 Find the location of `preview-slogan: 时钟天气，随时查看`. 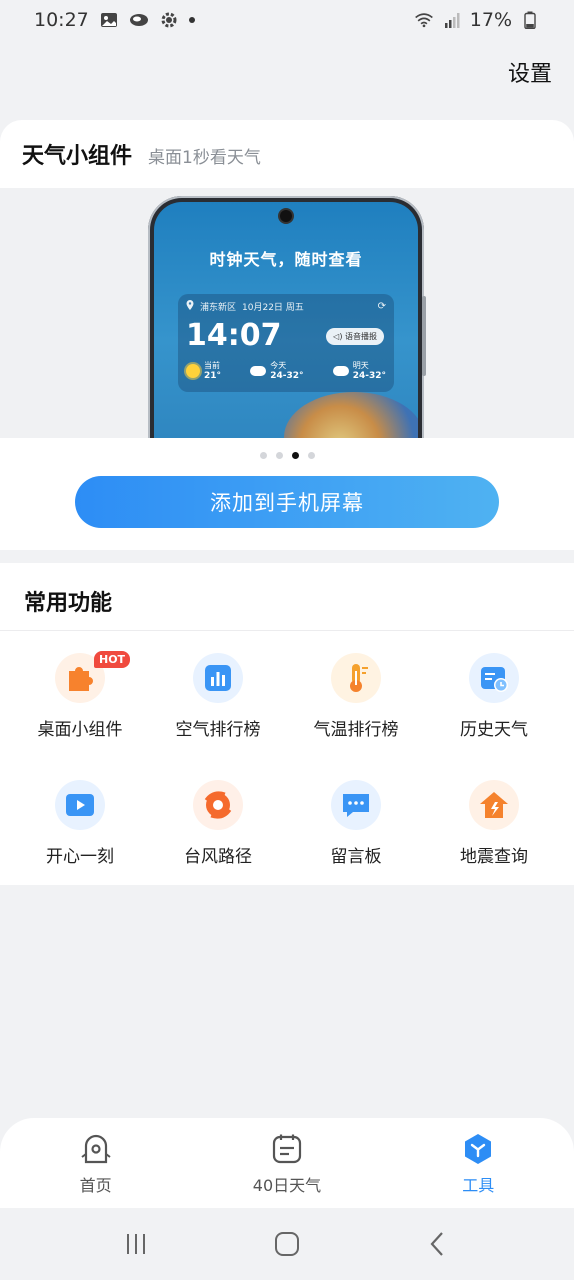

preview-slogan: 时钟天气，随时查看 is located at coordinates (286, 259).